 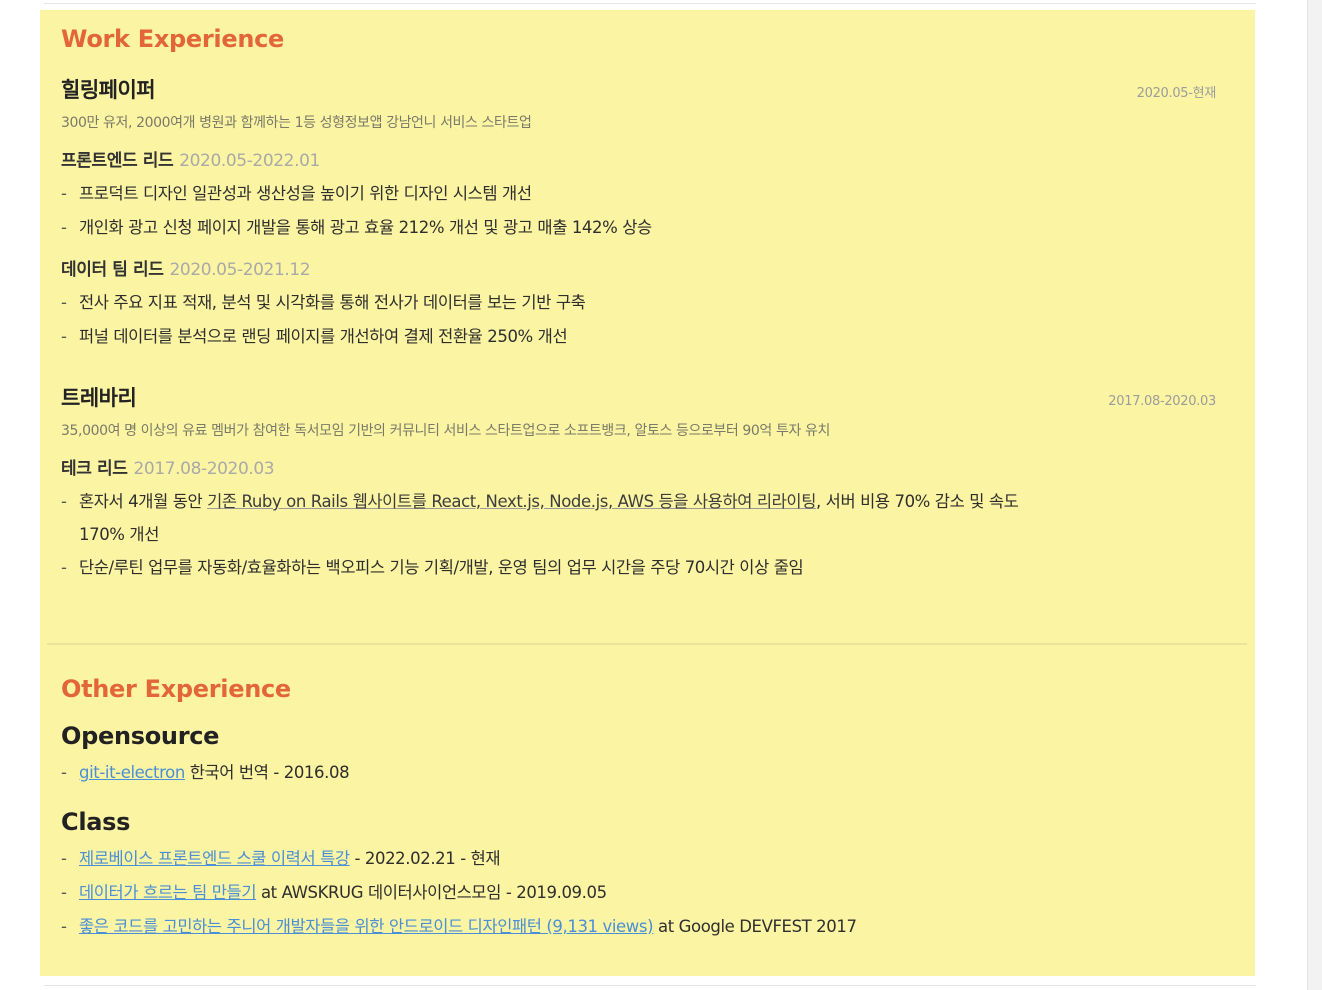 I want to click on role-name: 프론트엔드 리드, so click(x=117, y=161).